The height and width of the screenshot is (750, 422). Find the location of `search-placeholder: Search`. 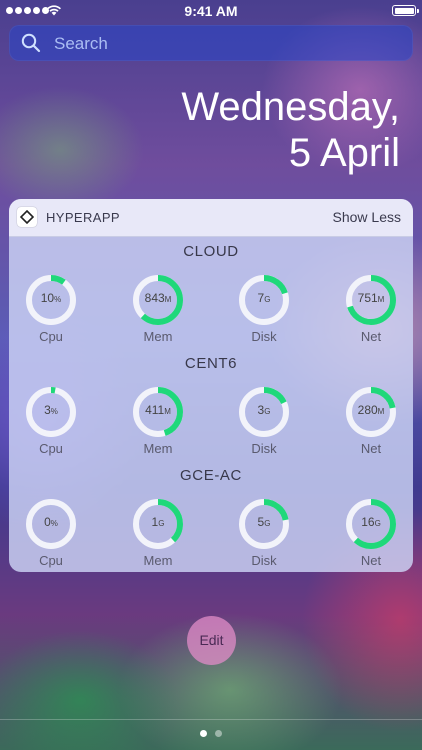

search-placeholder: Search is located at coordinates (81, 43).